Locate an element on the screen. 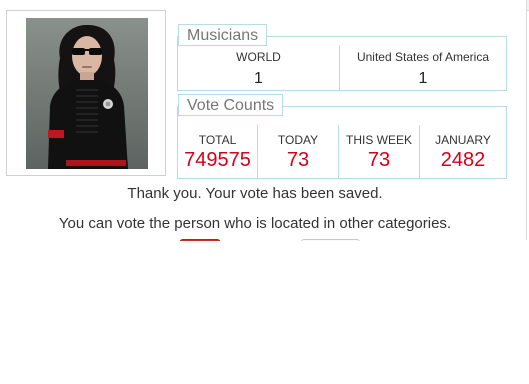 The image size is (529, 384). rank-world-cell: WORLD 1 is located at coordinates (258, 67).